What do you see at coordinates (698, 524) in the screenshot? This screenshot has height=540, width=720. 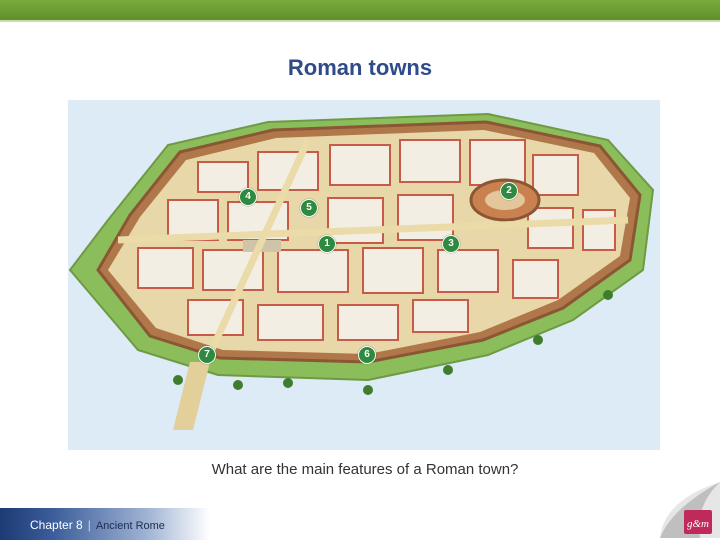 I see `publisher-logo-text: g&m` at bounding box center [698, 524].